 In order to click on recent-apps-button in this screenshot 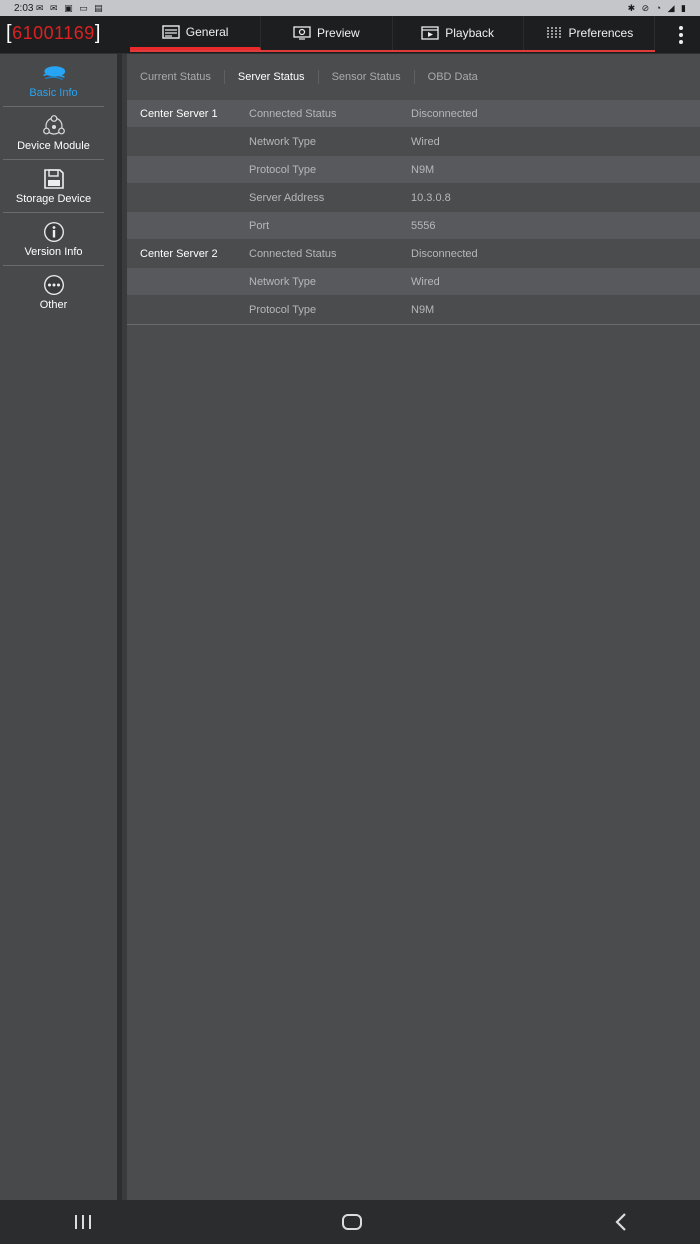, I will do `click(83, 1222)`.